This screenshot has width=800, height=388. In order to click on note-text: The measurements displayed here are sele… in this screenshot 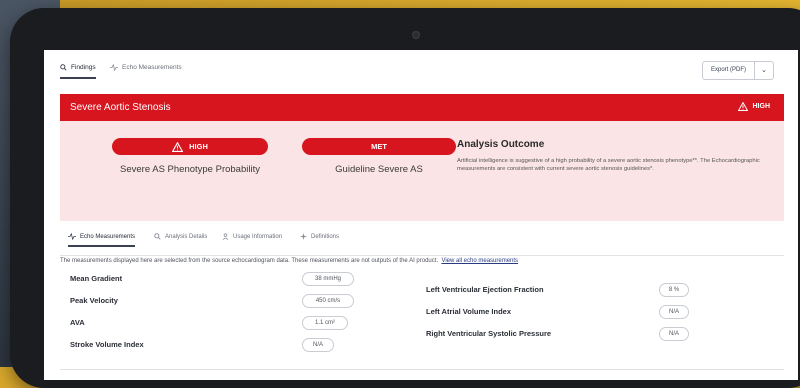, I will do `click(249, 261)`.